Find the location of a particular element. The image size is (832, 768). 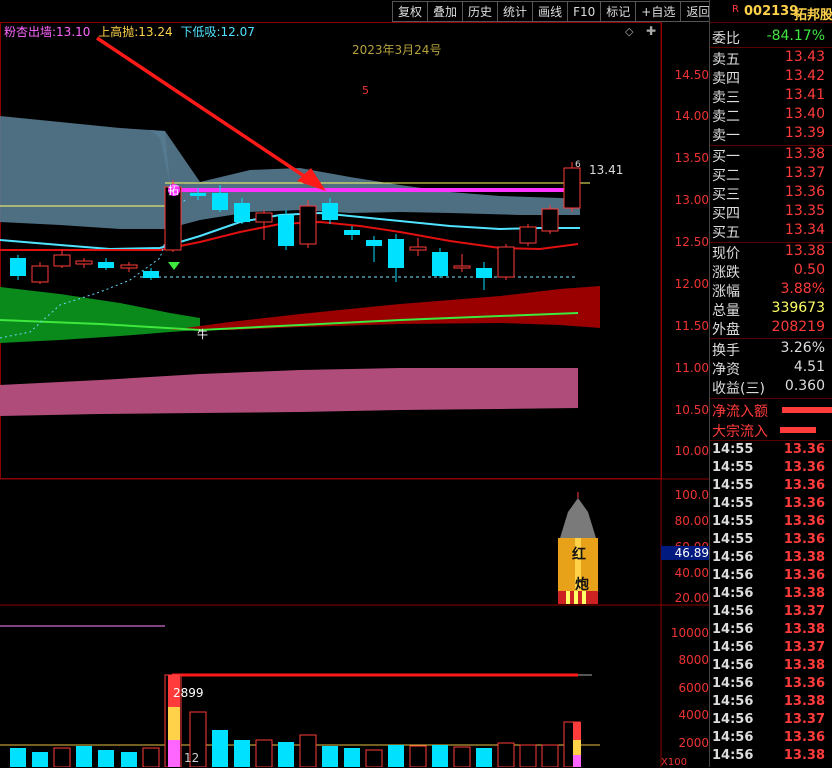

buy-level-2: 买二 13.37 is located at coordinates (771, 174).